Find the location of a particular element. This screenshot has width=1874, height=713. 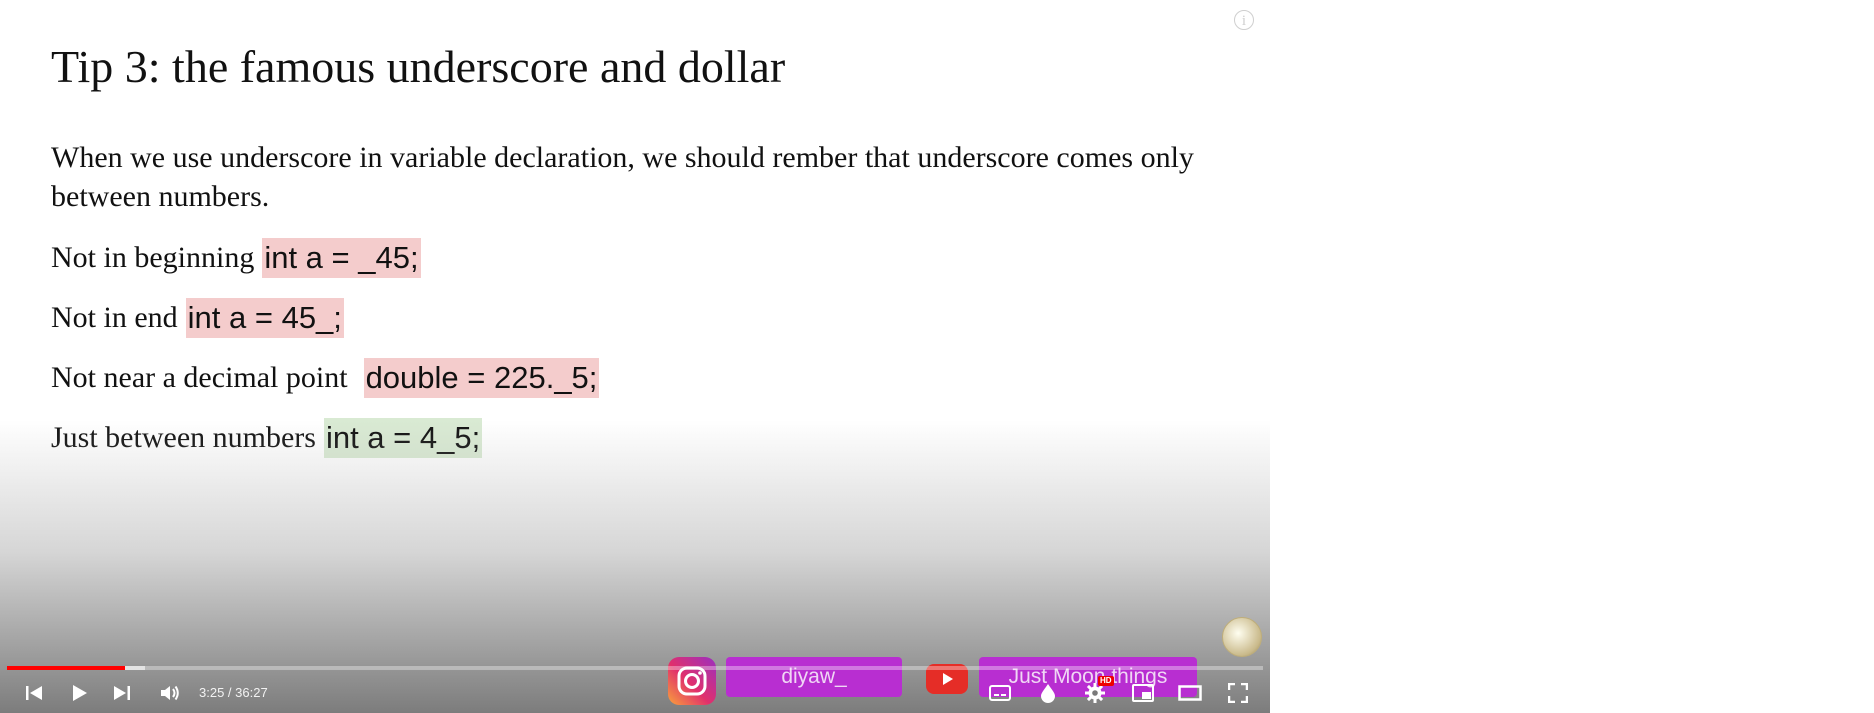

progress-played is located at coordinates (66, 668).